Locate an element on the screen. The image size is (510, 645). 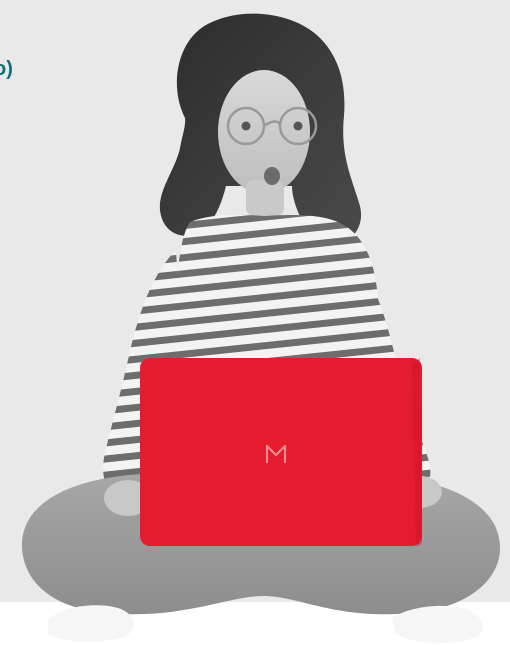
neck-shape is located at coordinates (265, 198).